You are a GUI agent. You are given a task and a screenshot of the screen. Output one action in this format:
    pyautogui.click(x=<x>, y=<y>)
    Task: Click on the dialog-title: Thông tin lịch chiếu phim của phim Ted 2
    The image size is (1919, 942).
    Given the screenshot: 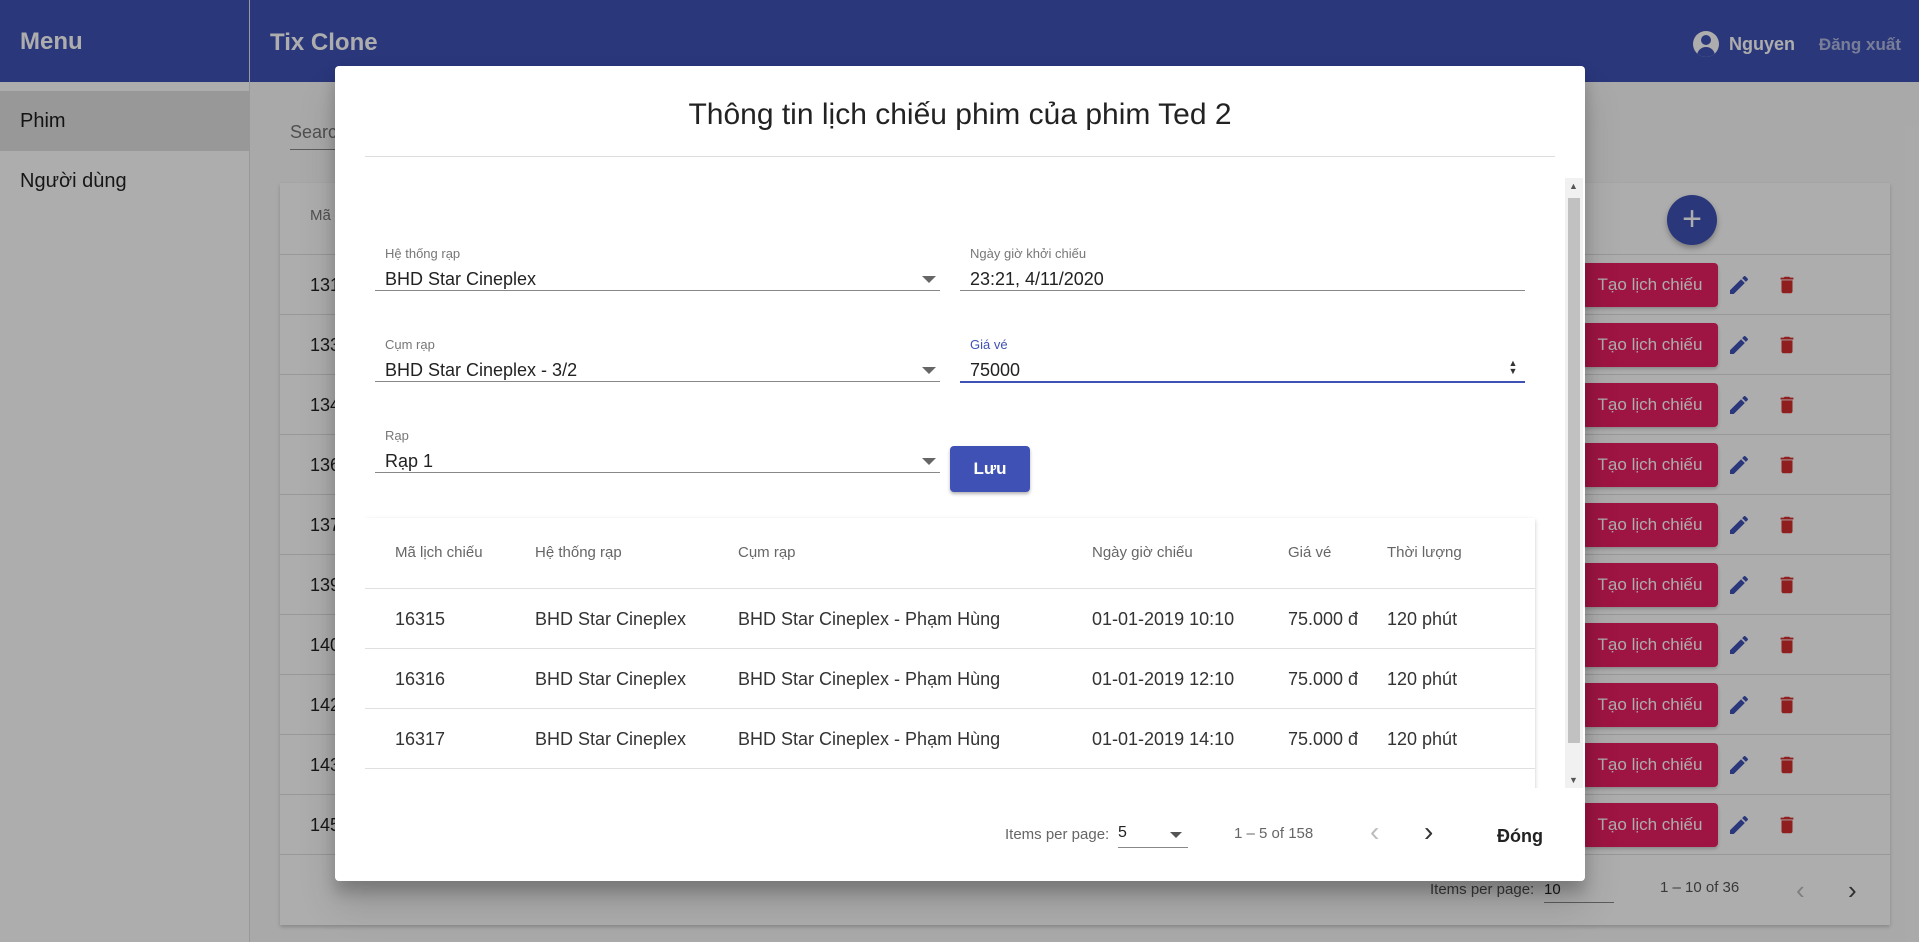 What is the action you would take?
    pyautogui.click(x=960, y=111)
    